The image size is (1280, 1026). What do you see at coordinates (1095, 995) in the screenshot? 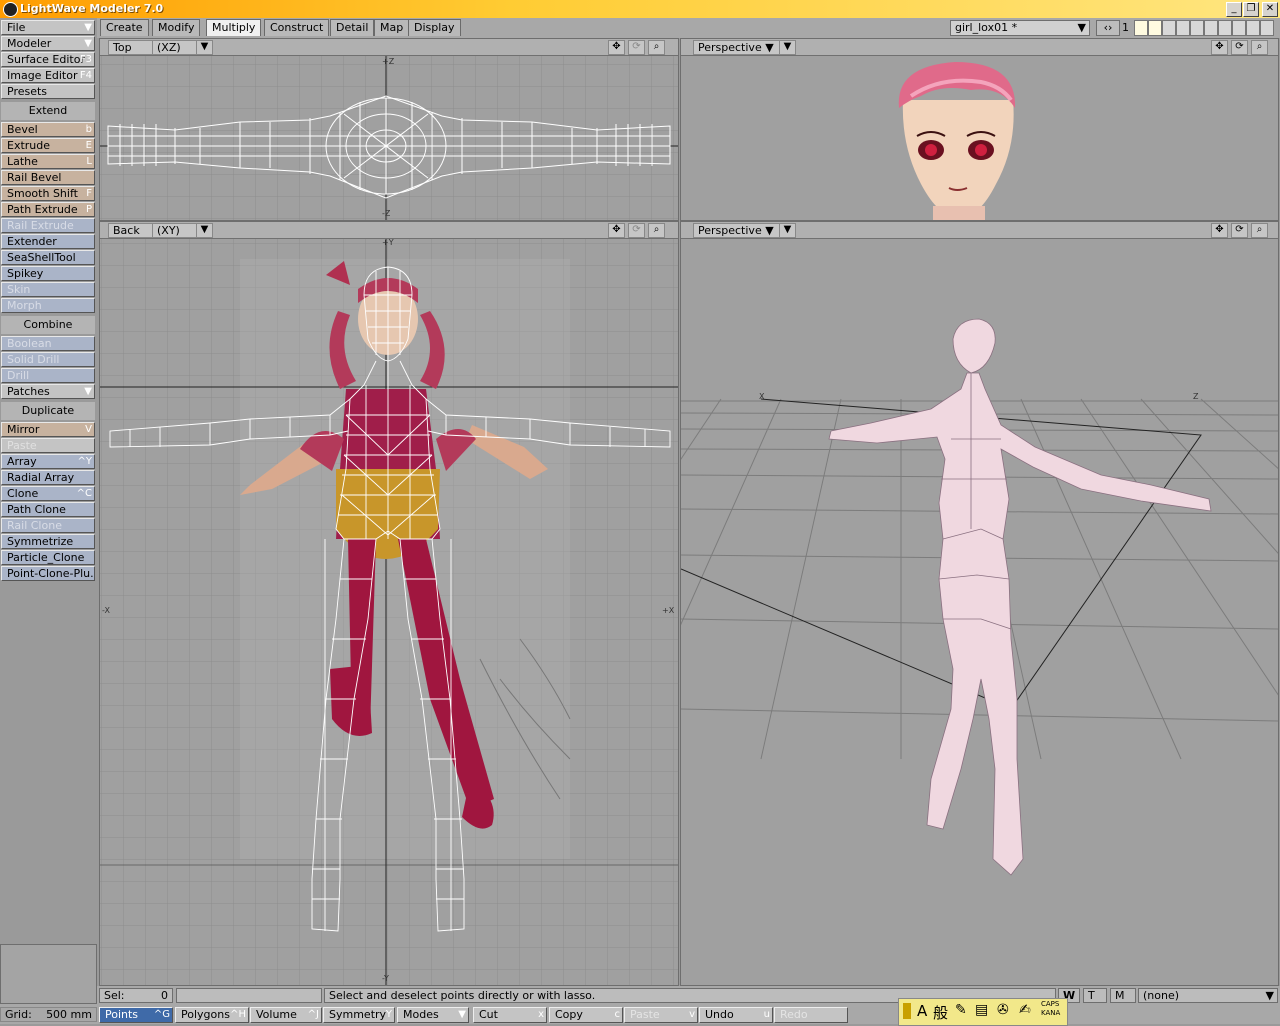
I see `texture-button: T` at bounding box center [1095, 995].